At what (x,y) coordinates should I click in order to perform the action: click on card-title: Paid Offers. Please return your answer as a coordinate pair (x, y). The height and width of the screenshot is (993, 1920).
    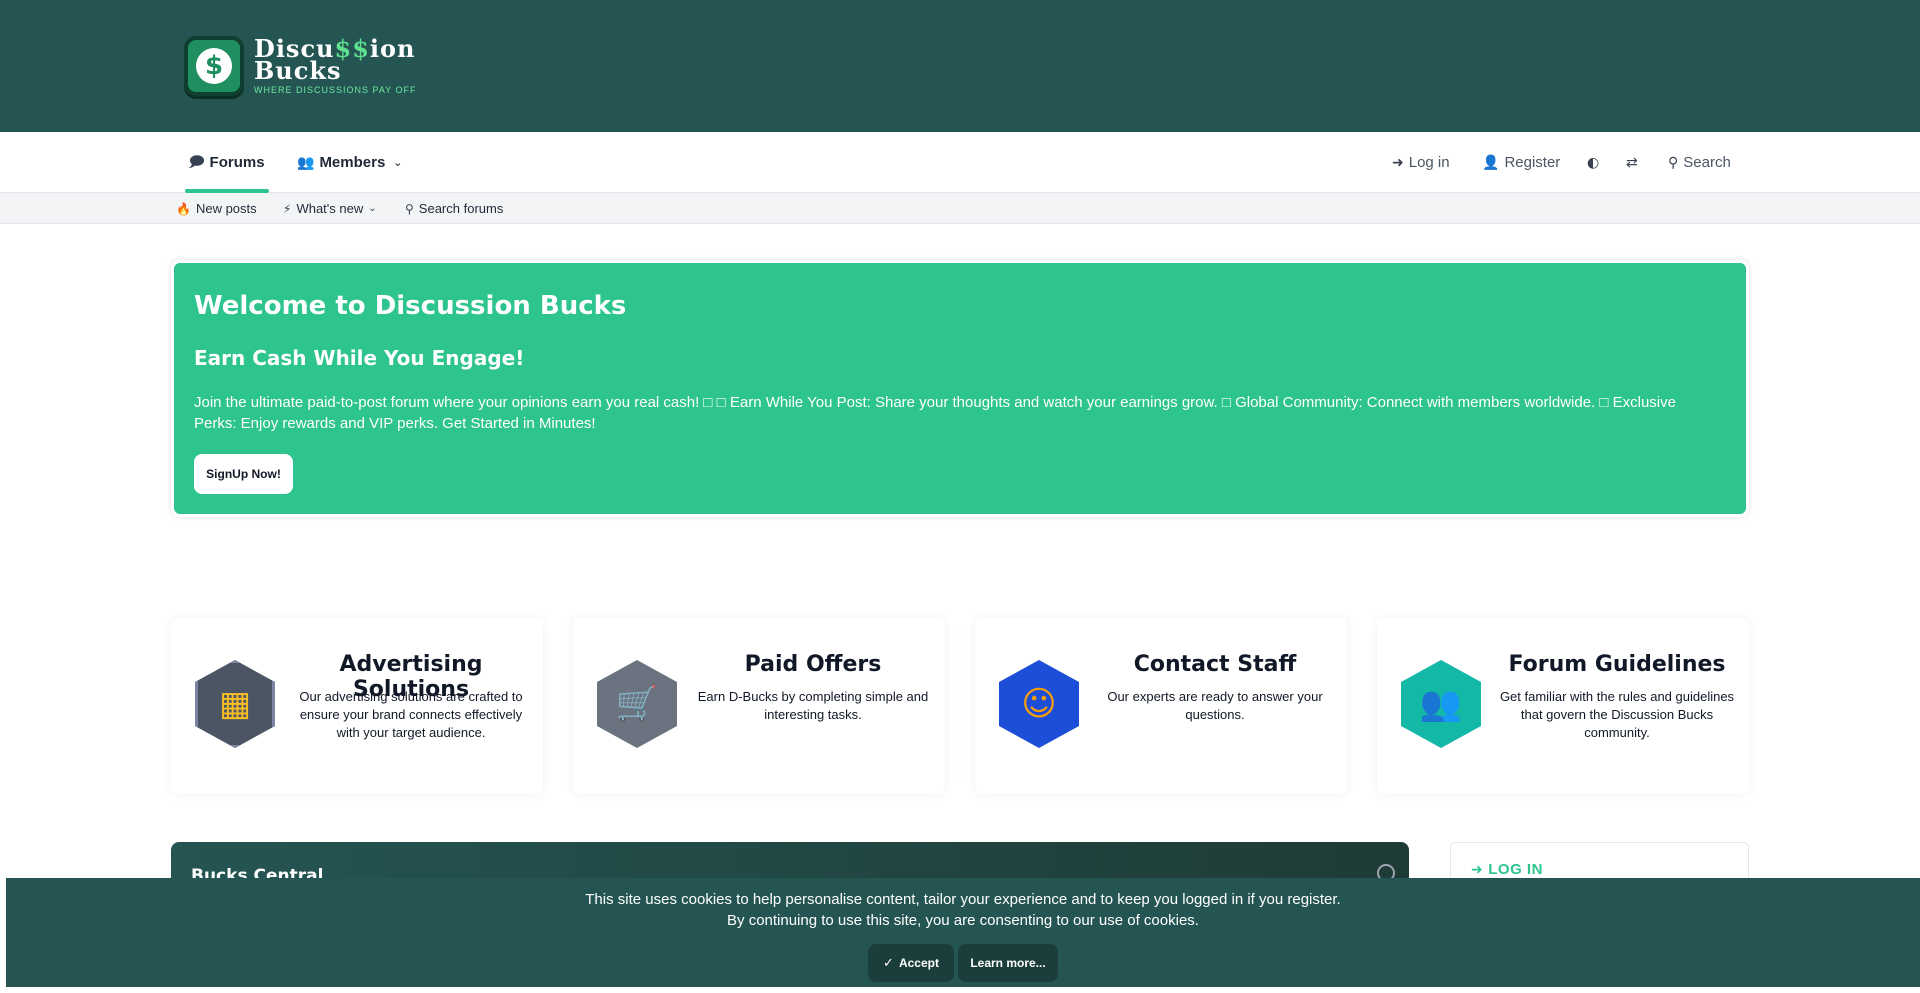
    Looking at the image, I should click on (813, 664).